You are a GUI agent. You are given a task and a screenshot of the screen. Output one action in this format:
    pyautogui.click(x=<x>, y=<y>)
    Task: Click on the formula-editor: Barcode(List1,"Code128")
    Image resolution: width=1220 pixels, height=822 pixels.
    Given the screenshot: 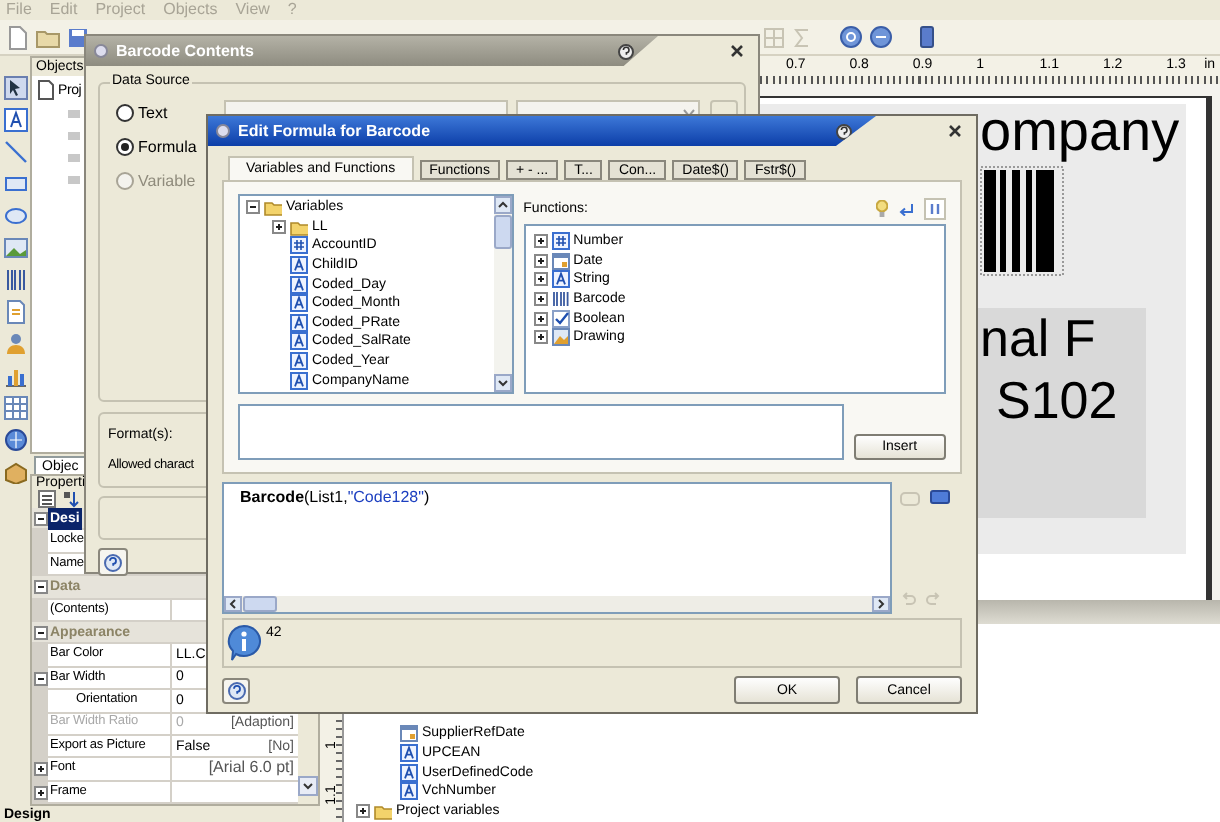 What is the action you would take?
    pyautogui.click(x=557, y=548)
    